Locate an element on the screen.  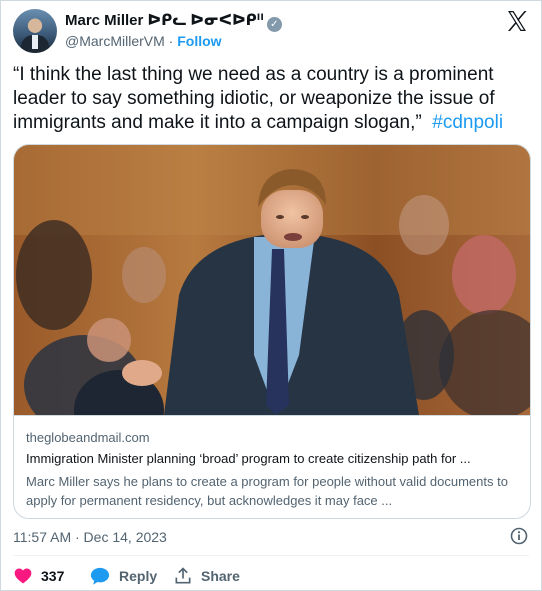
author-handle-line: @MarcMillerVM · Follow is located at coordinates (143, 41).